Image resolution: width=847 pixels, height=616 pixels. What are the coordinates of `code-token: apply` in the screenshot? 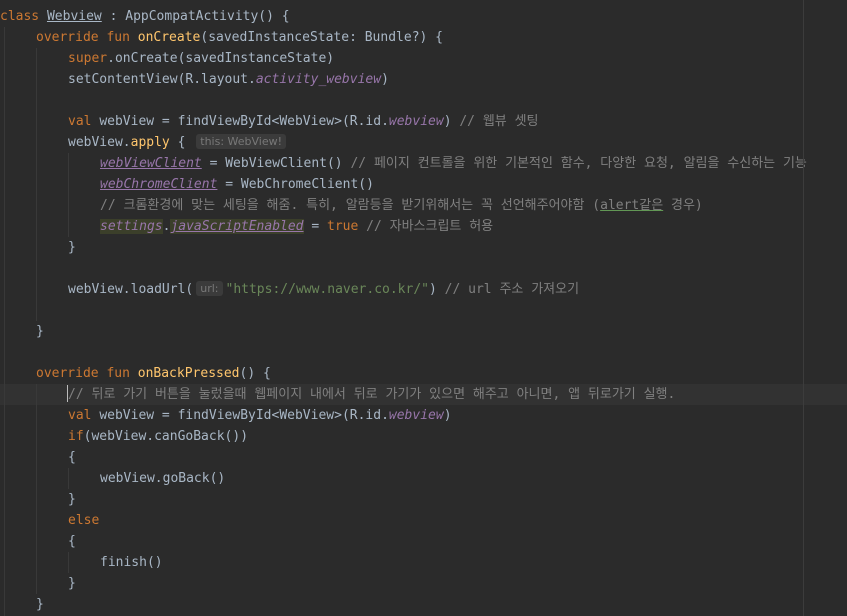 It's located at (150, 142).